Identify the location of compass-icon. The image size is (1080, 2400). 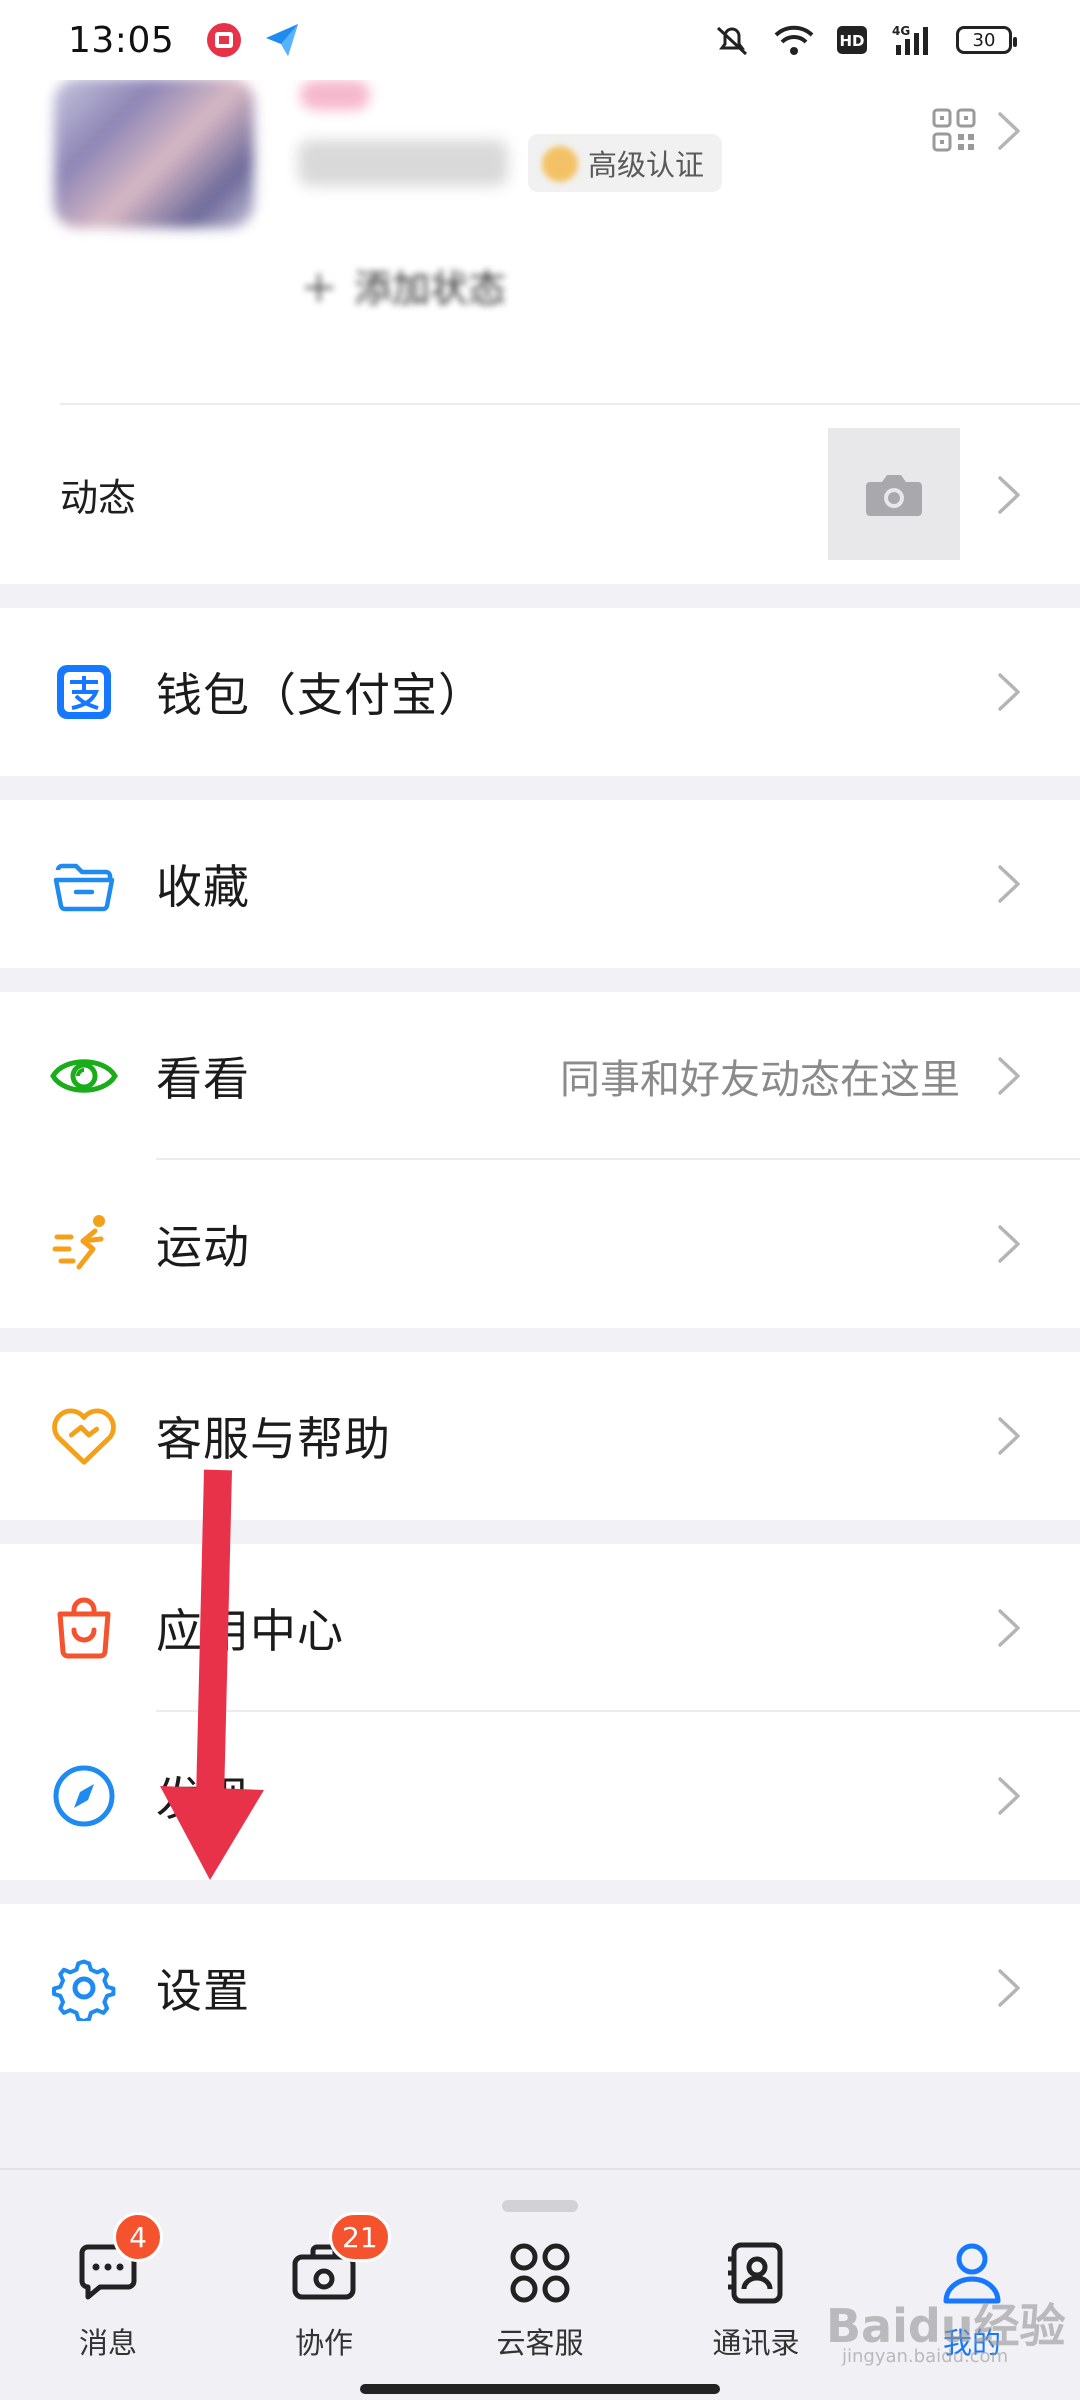
(84, 1796).